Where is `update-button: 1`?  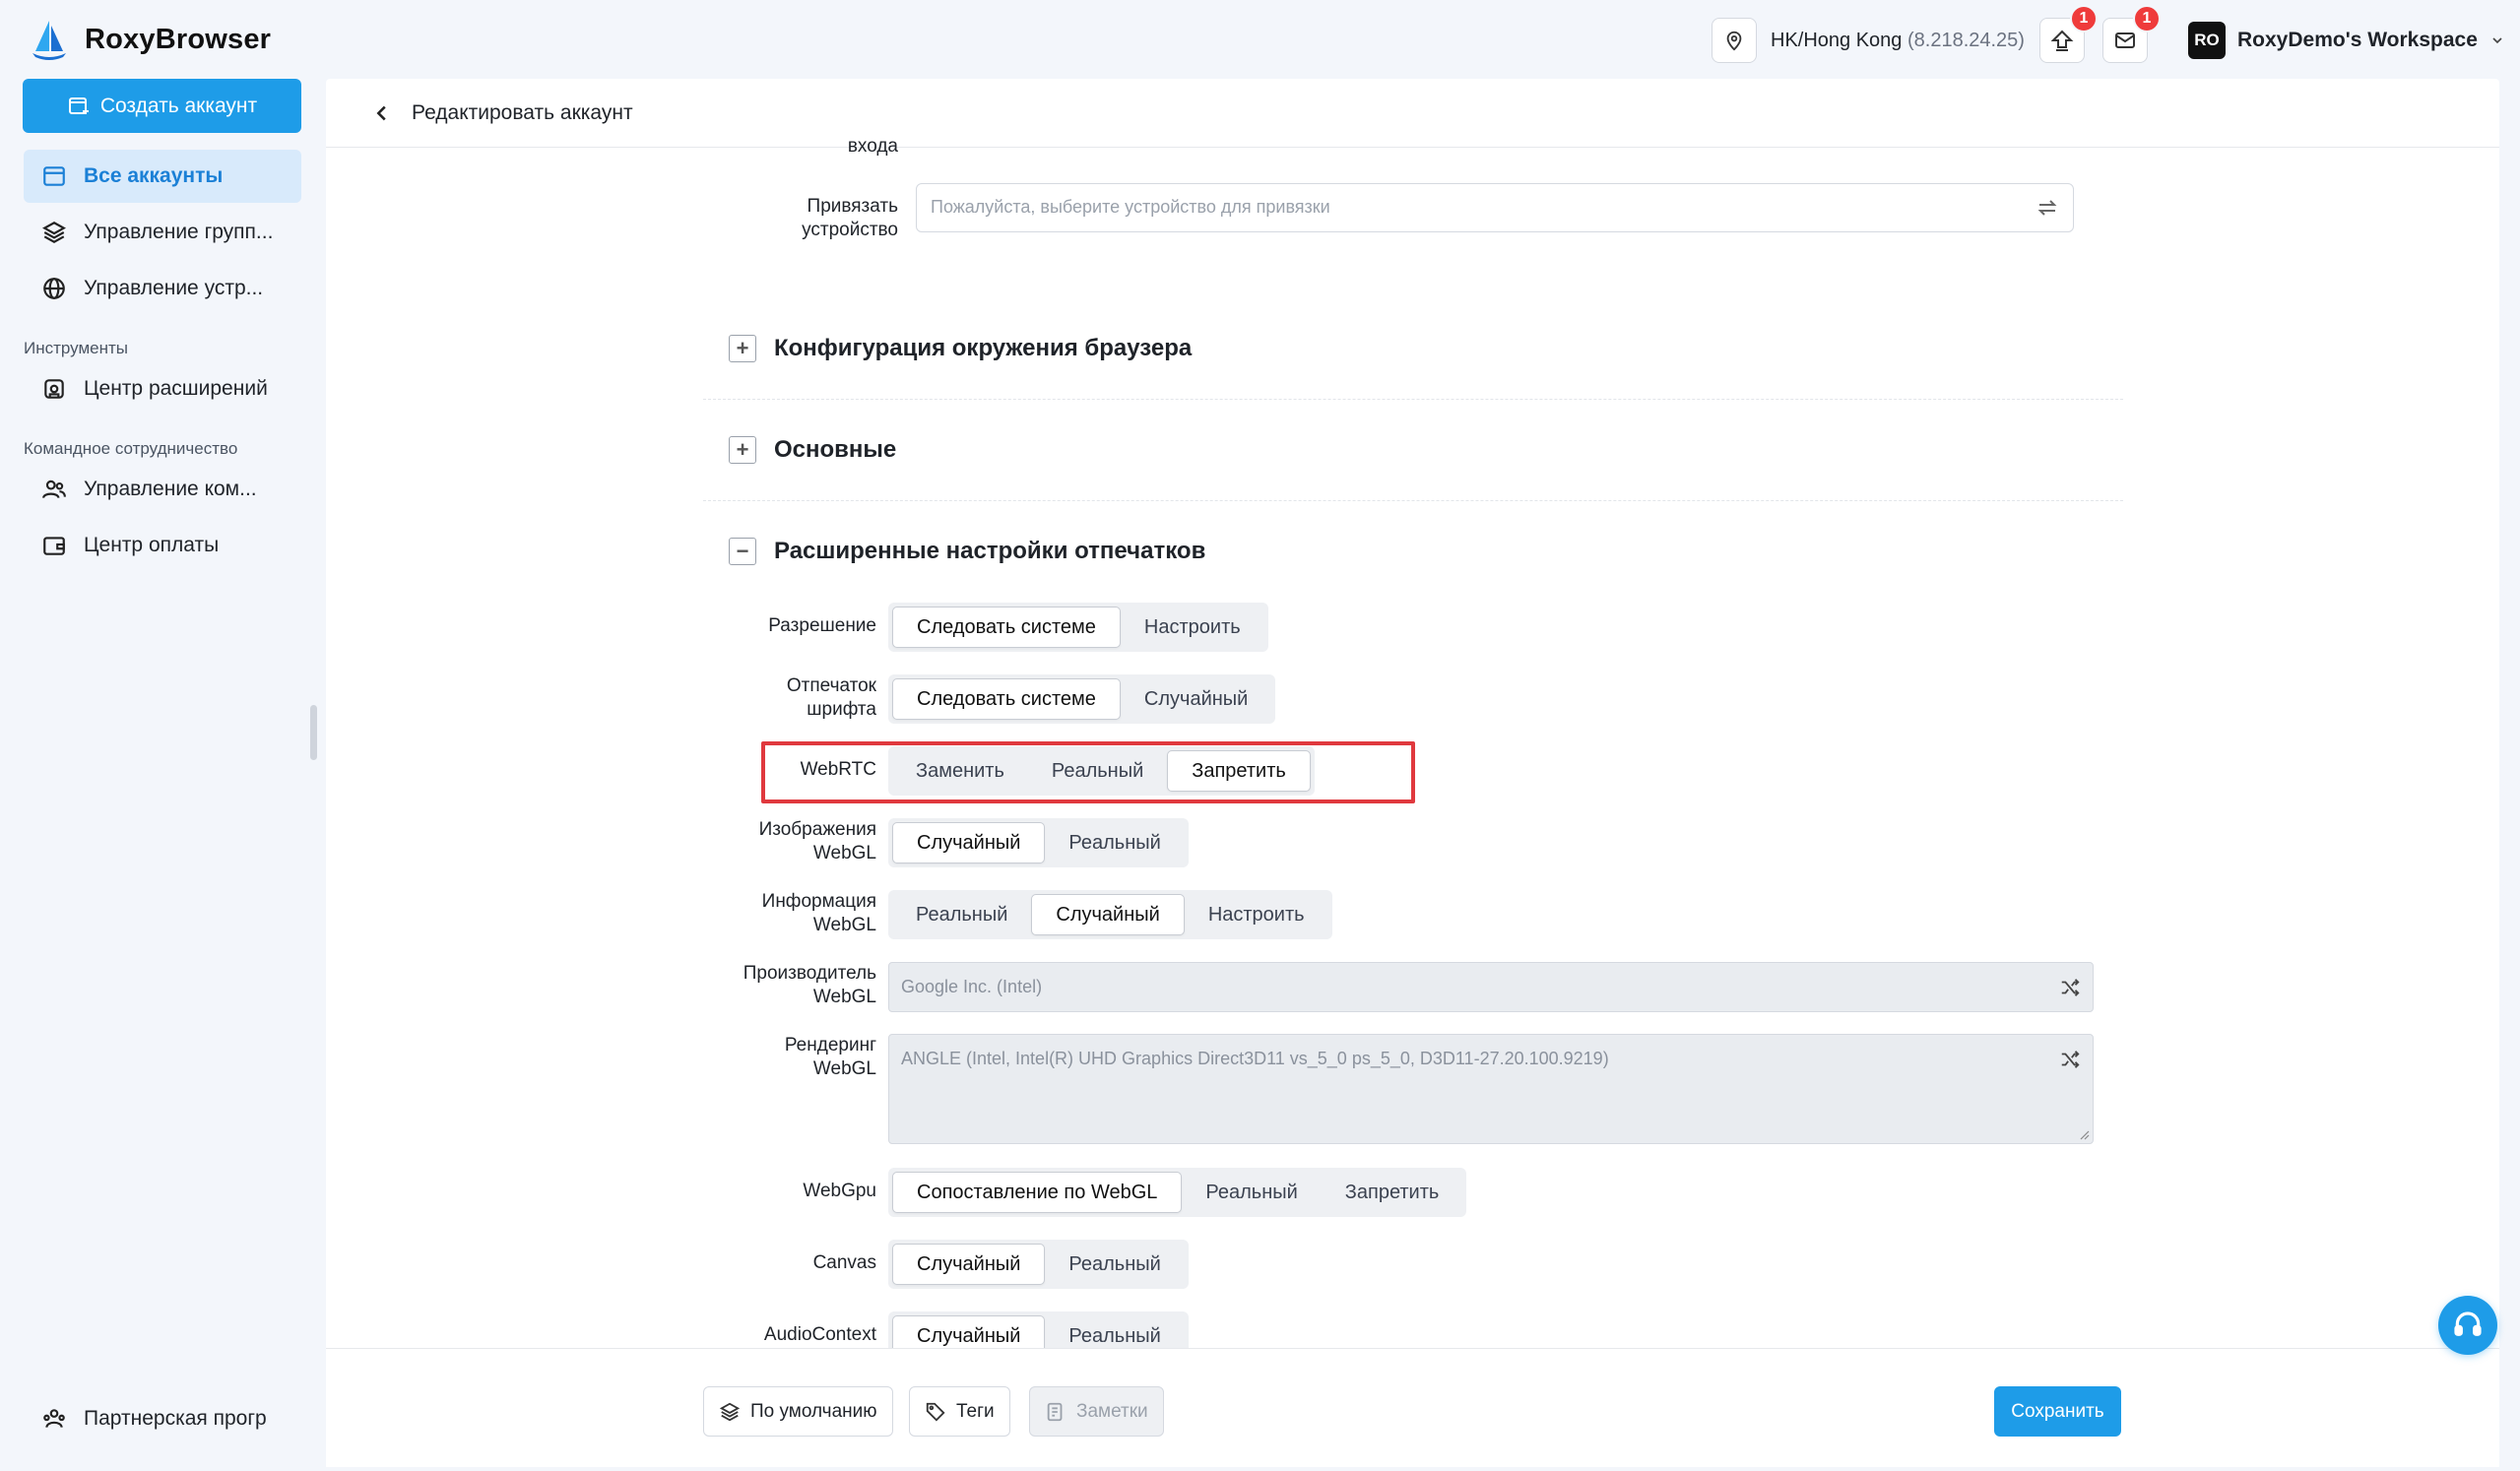 update-button: 1 is located at coordinates (2068, 34).